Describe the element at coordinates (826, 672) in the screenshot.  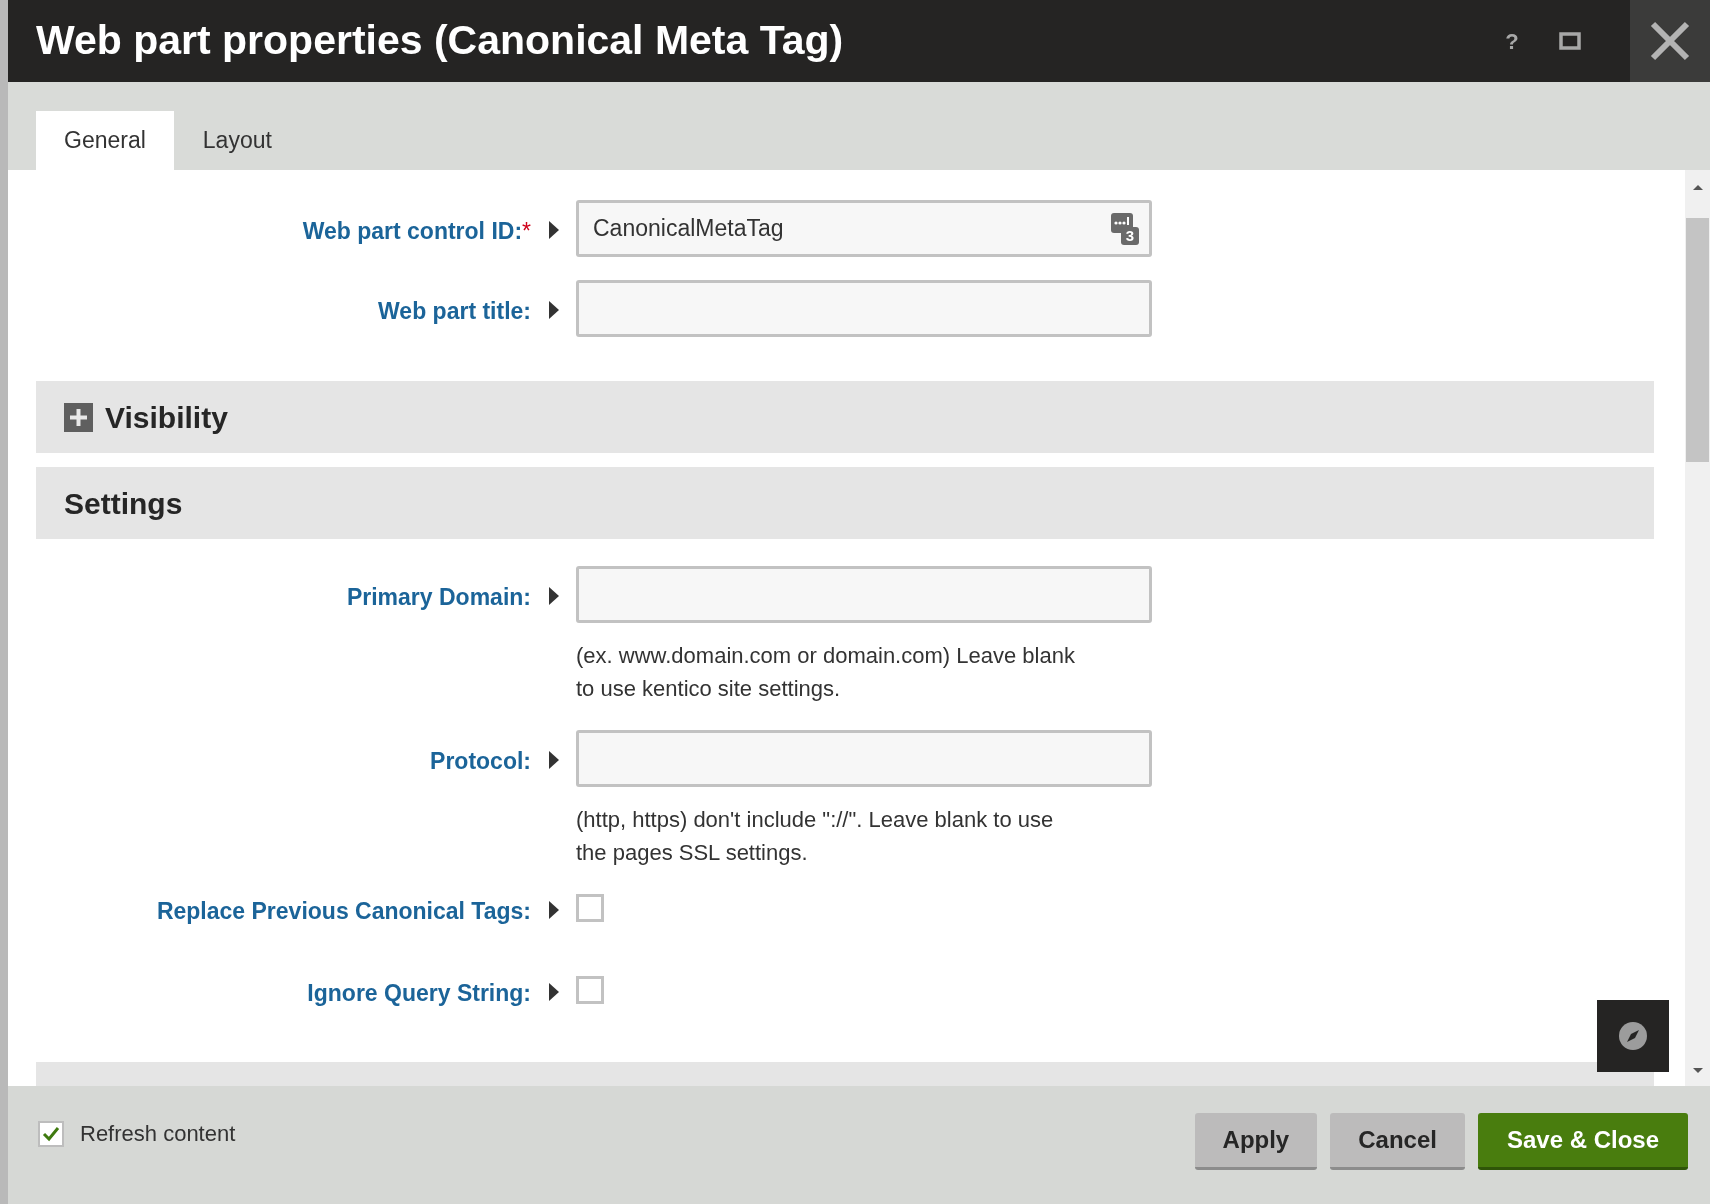
I see `field-hint: (ex. www.domain.com or domain.com) Leave blank to use kentico site settings.` at that location.